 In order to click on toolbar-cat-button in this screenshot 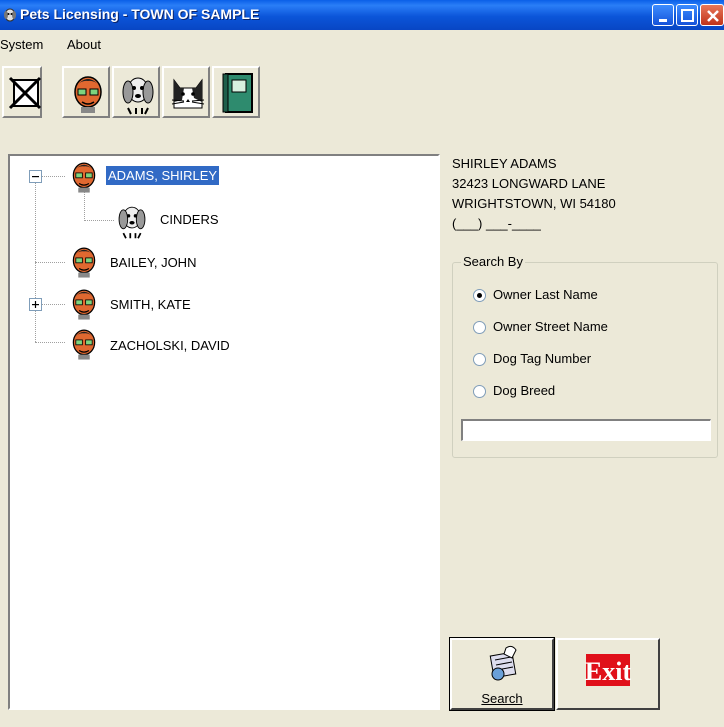, I will do `click(186, 92)`.